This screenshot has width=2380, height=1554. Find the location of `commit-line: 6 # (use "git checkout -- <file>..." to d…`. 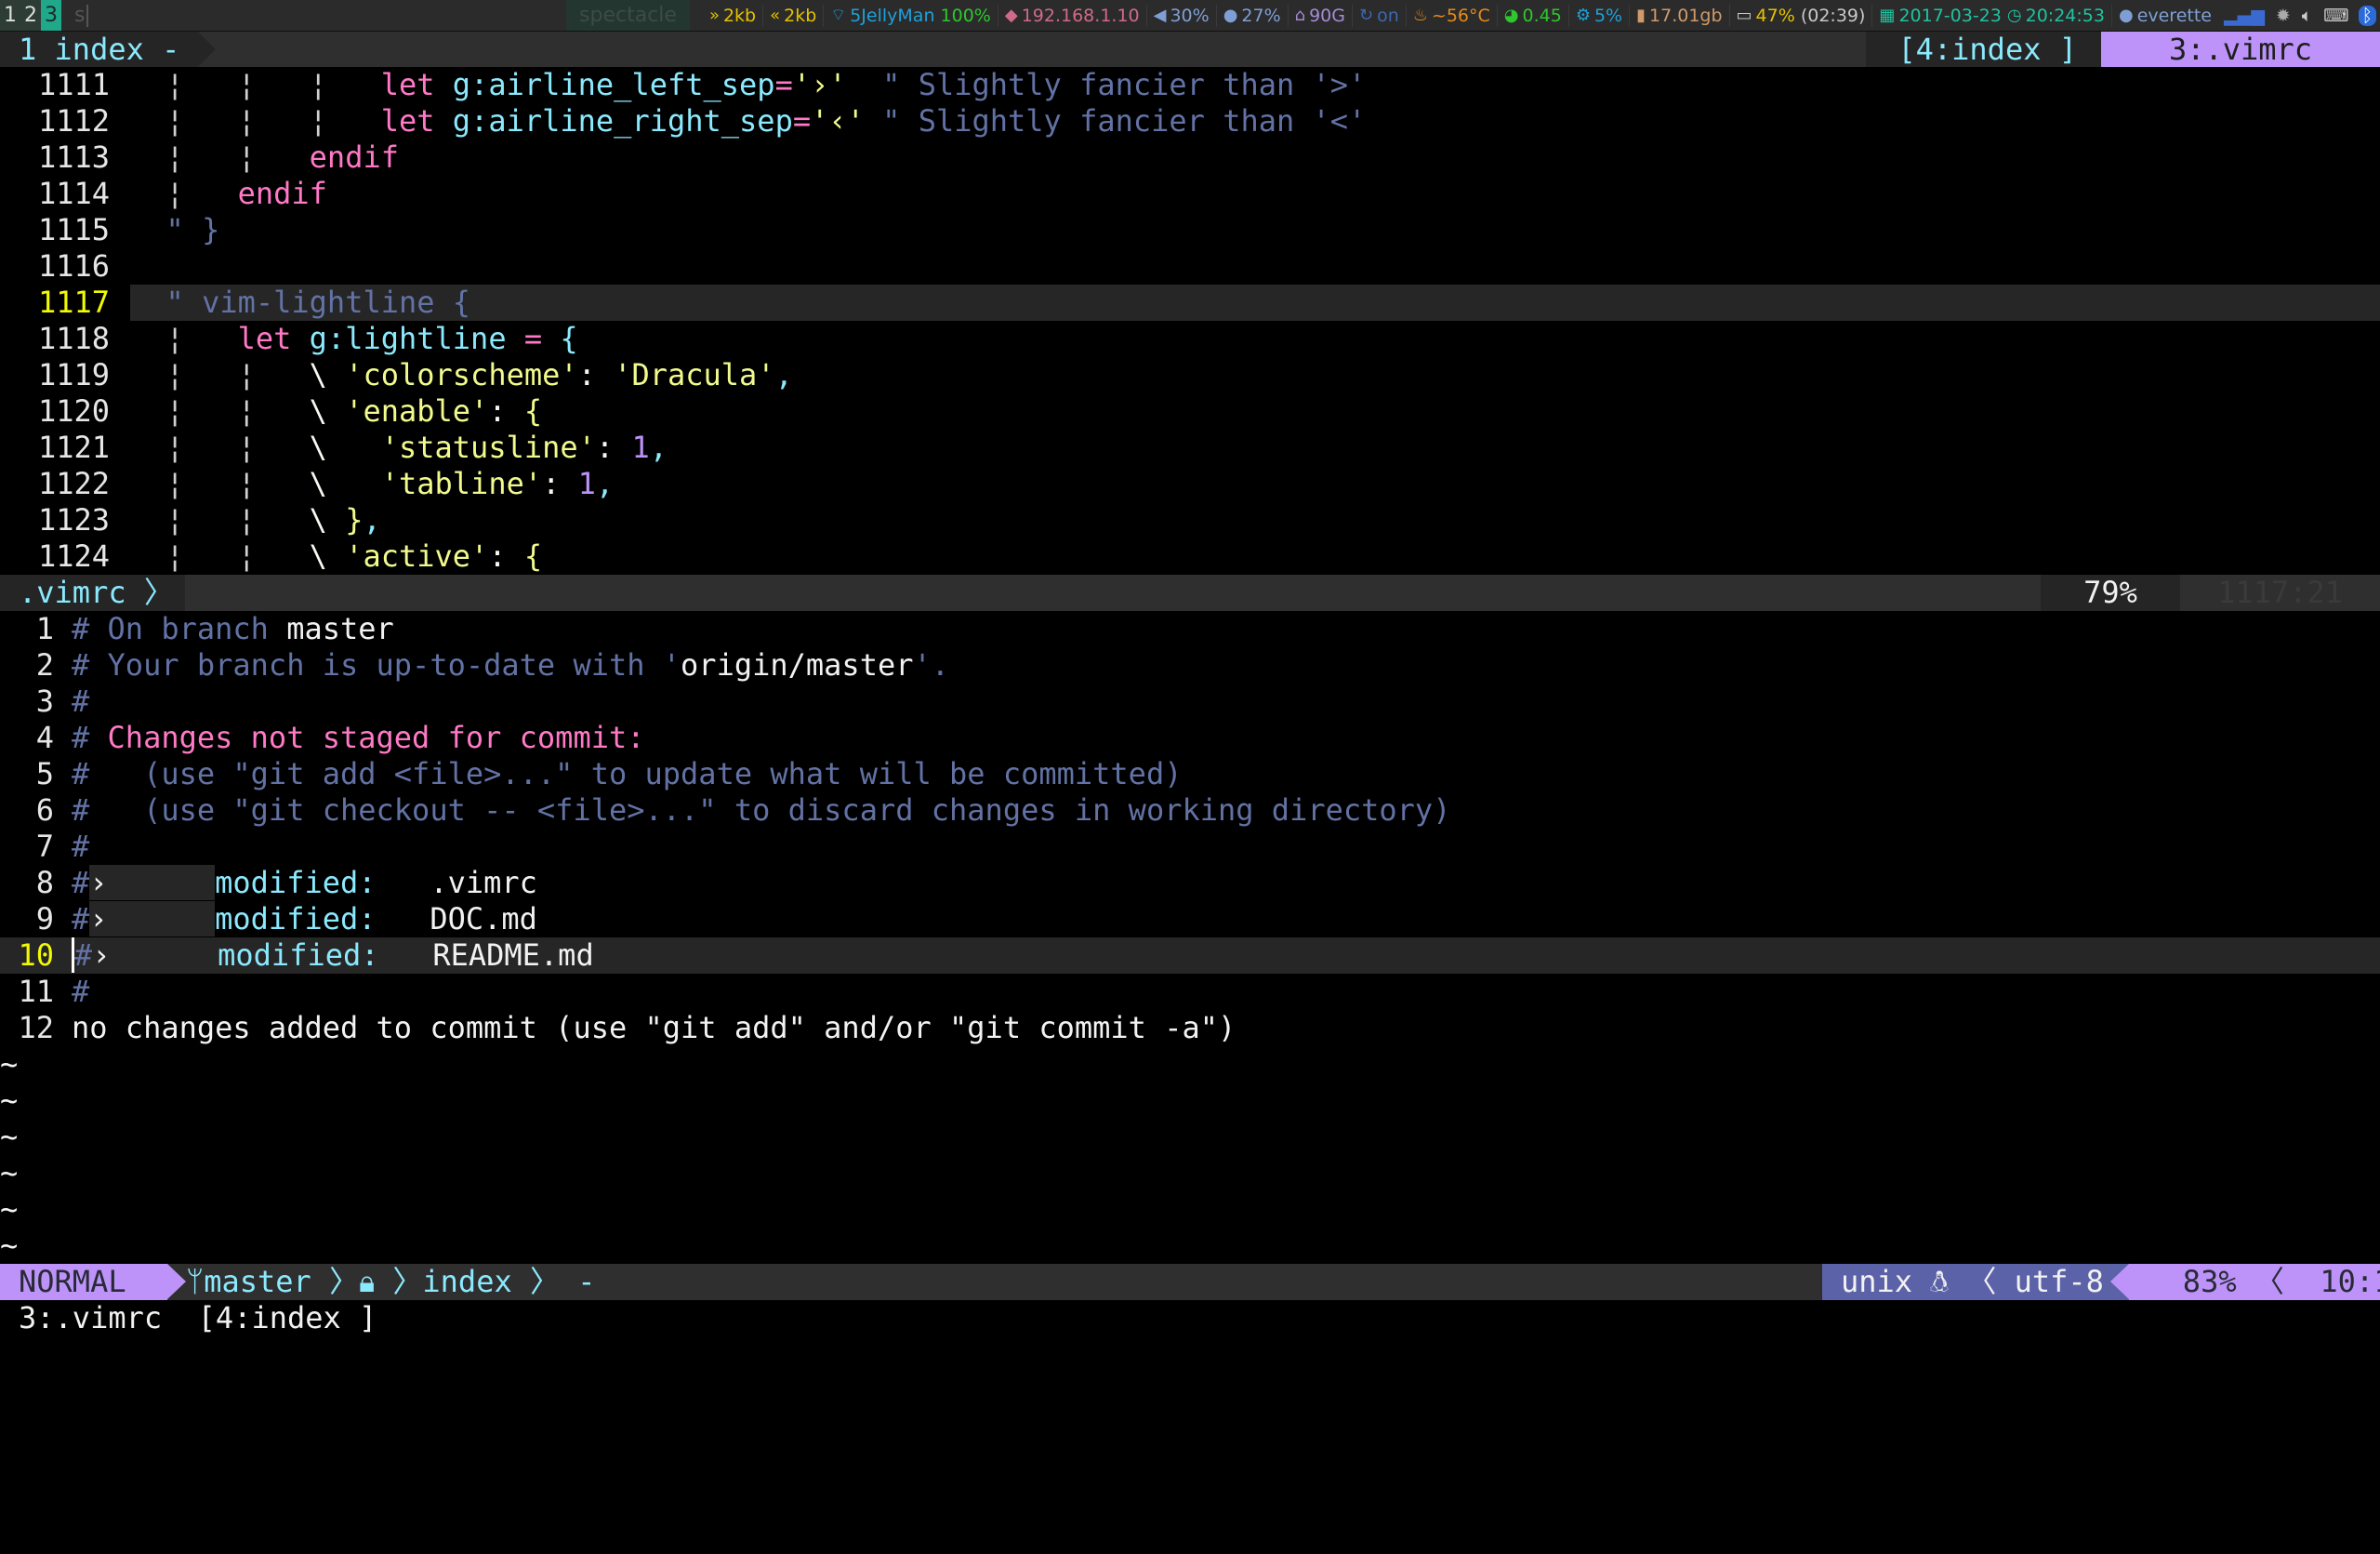

commit-line: 6 # (use "git checkout -- <file>..." to d… is located at coordinates (1190, 811).